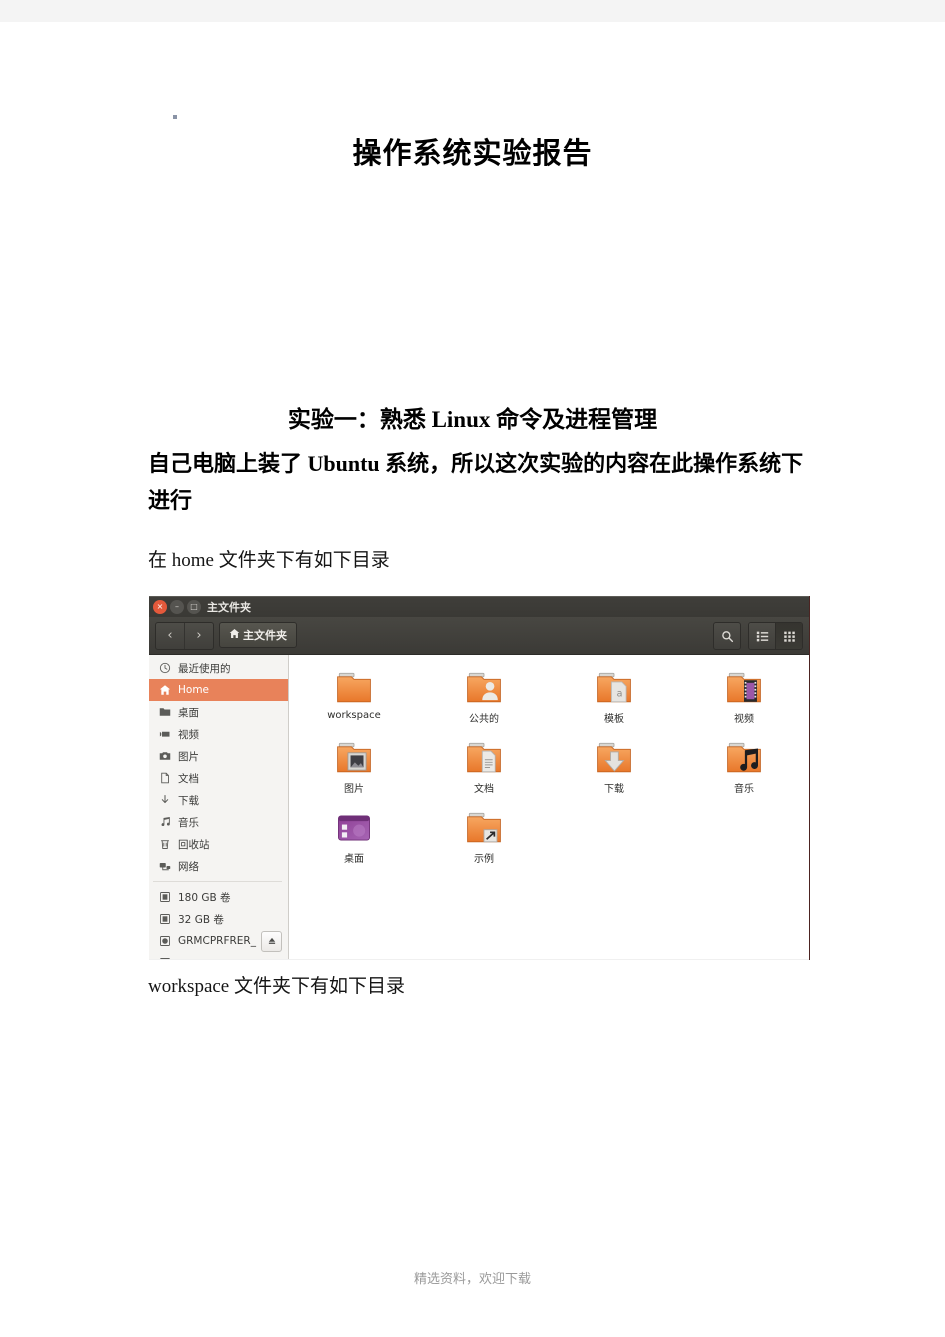  Describe the element at coordinates (614, 758) in the screenshot. I see `folder-downloads-icon` at that location.